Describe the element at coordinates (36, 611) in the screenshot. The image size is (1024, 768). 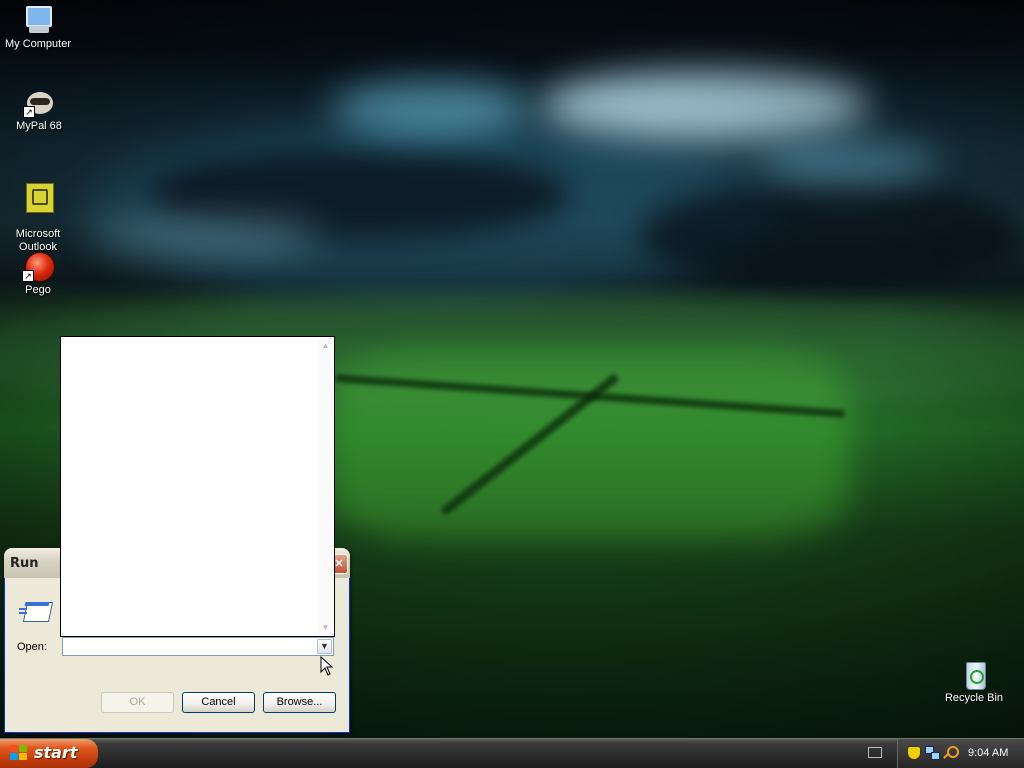
I see `run-program-icon` at that location.